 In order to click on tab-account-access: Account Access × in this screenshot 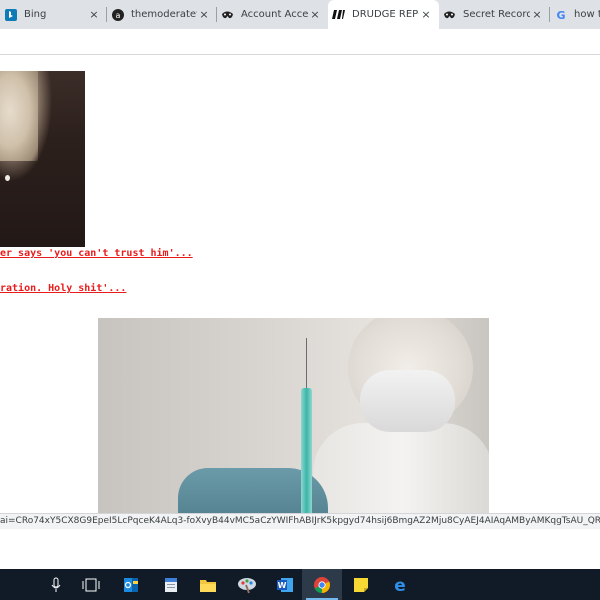, I will do `click(272, 14)`.